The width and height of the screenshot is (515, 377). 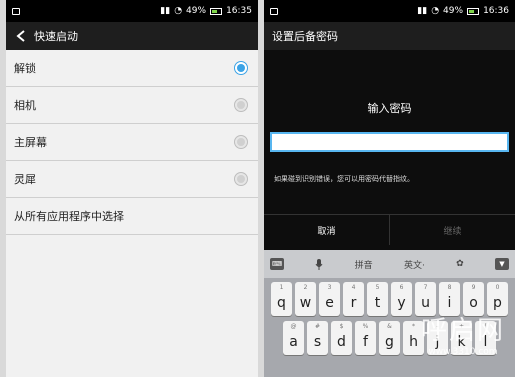 I want to click on hint-text: 如果碰到识别错误，您可以用密码代替指纹。, so click(x=344, y=179).